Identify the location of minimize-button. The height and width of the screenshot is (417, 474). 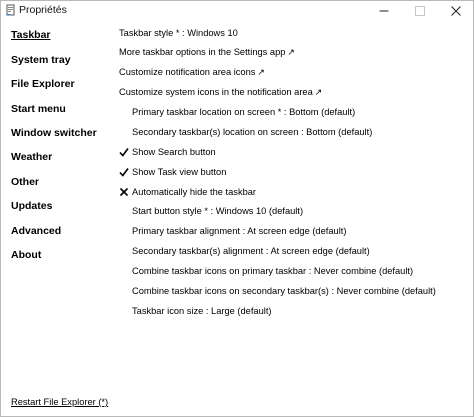
(384, 11).